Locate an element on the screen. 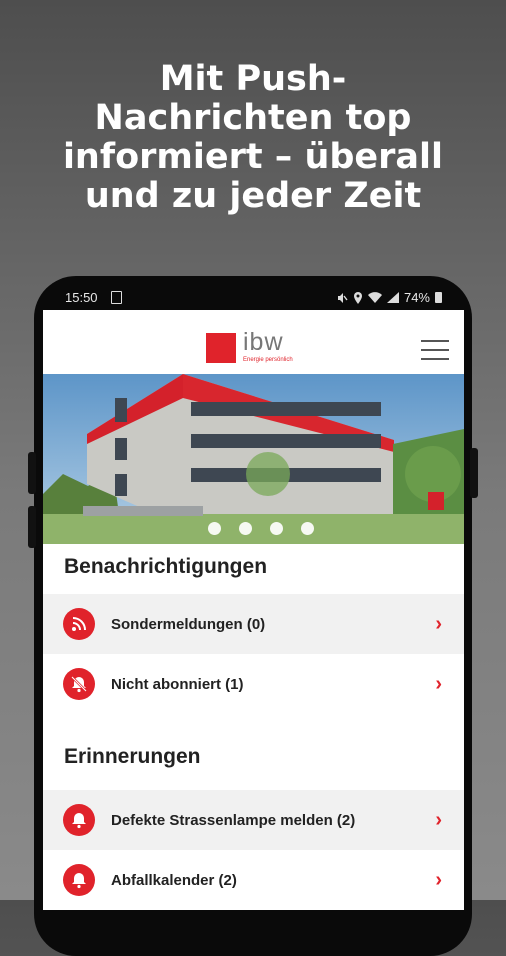  list-item-abfallkalender: Abfallkalender (2) › is located at coordinates (253, 880).